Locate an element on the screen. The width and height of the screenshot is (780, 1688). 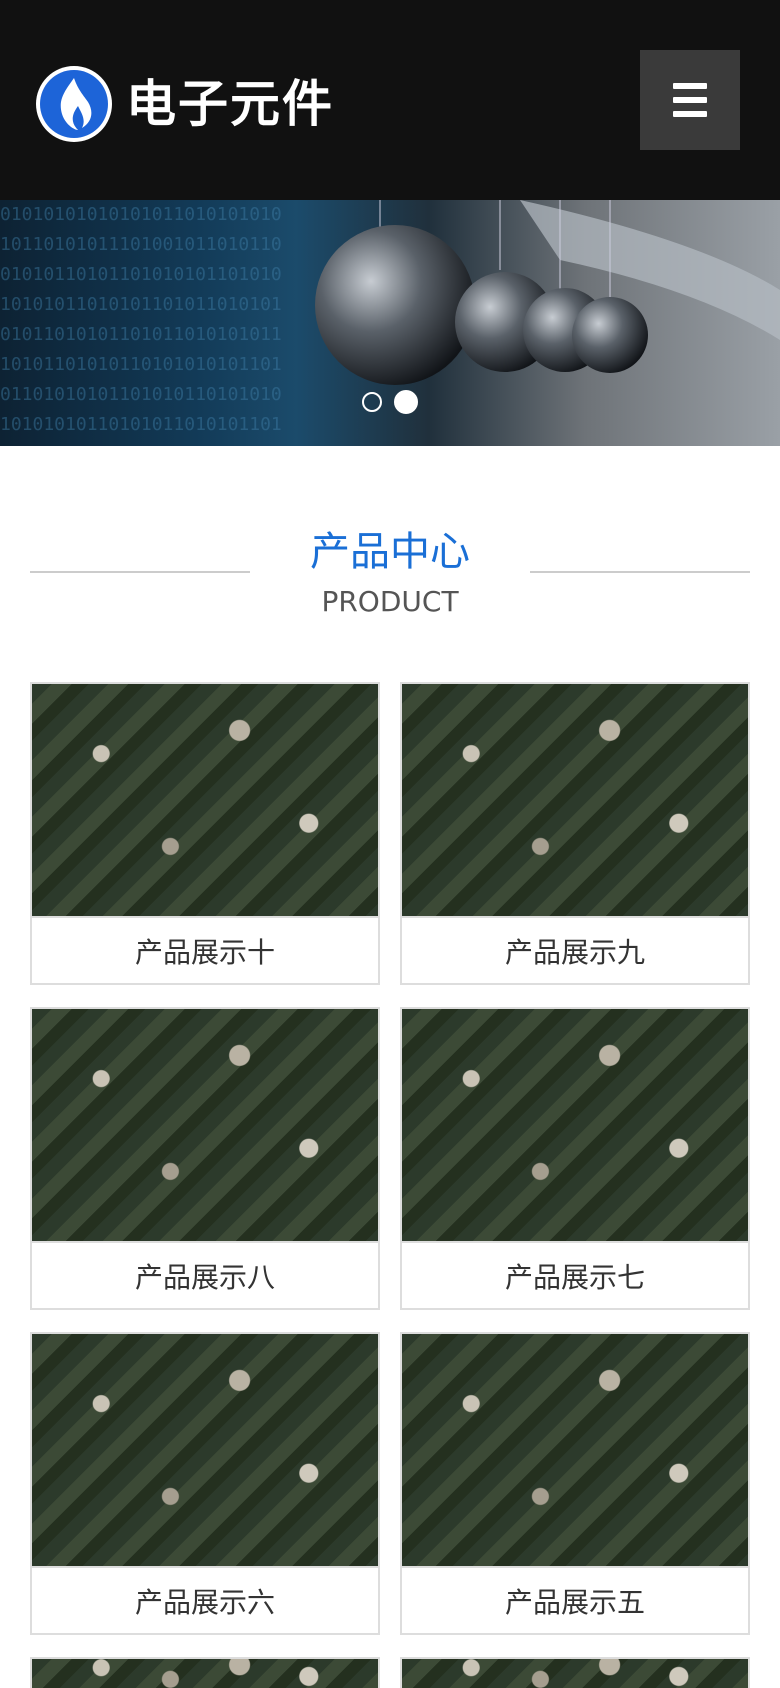
product-card: 产品展示八 is located at coordinates (205, 1158).